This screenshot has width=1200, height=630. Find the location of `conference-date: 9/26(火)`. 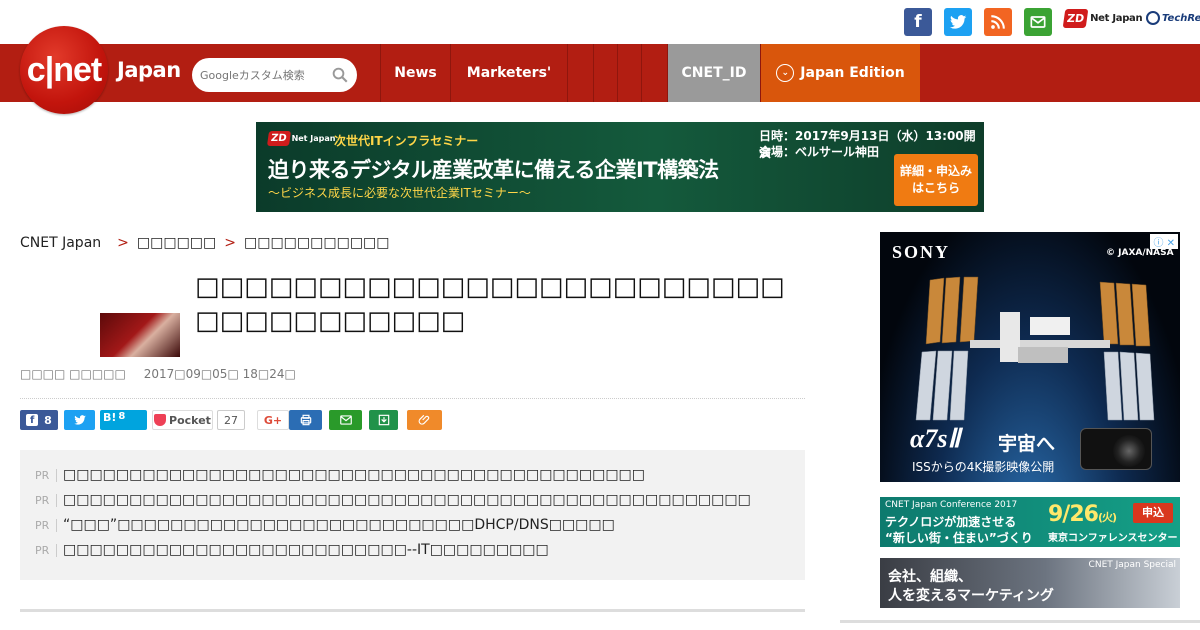

conference-date: 9/26(火) is located at coordinates (1082, 514).